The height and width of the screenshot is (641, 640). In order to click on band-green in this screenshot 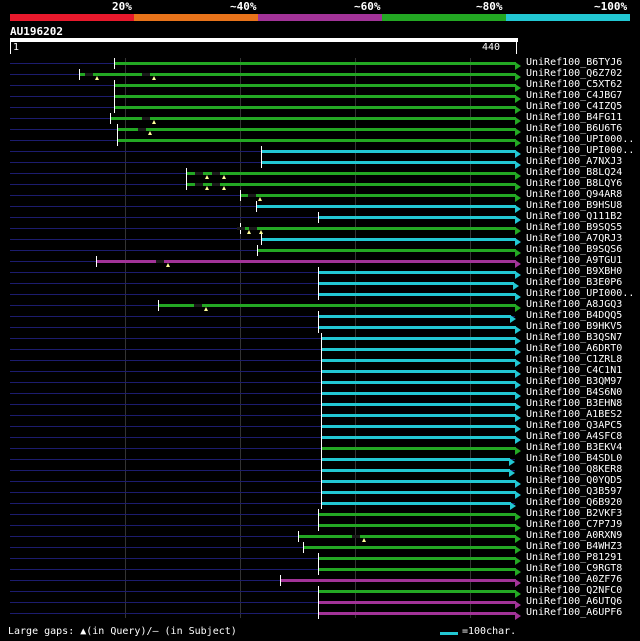, I will do `click(444, 17)`.